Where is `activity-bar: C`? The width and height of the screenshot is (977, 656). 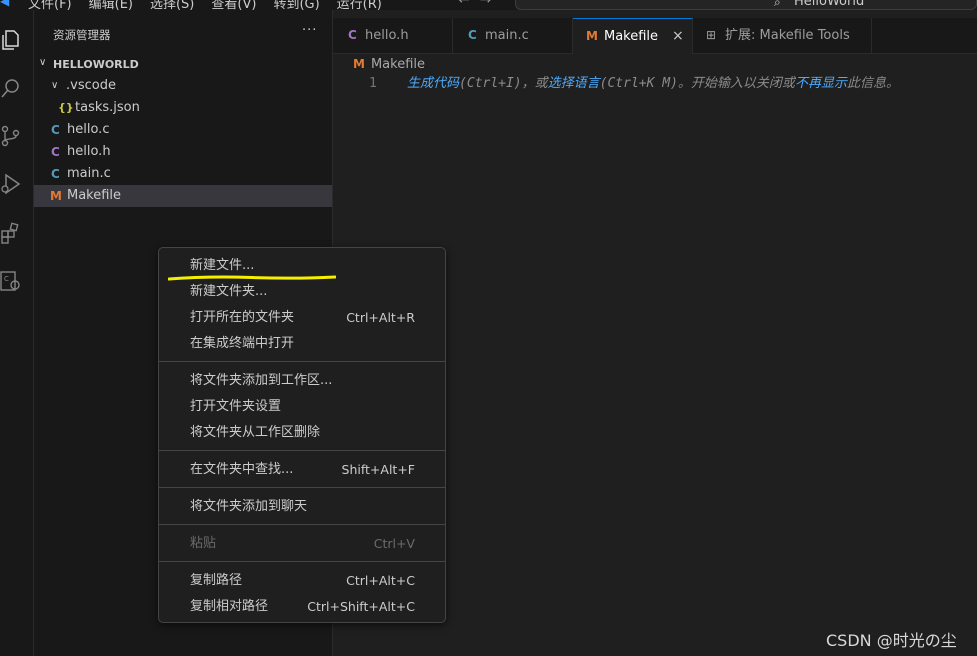 activity-bar: C is located at coordinates (17, 333).